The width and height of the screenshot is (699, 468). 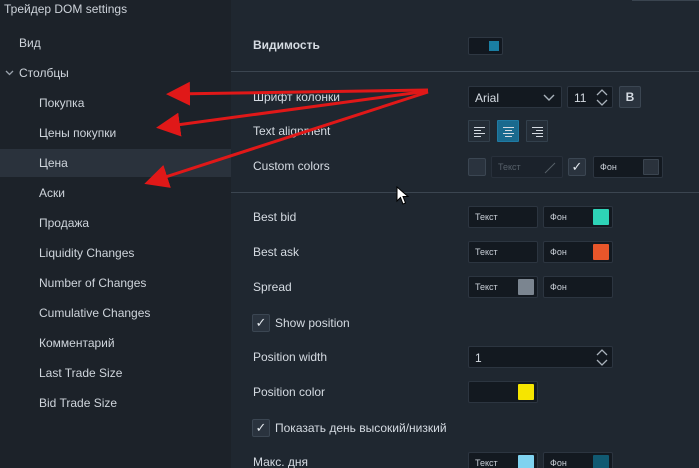 I want to click on annotation-arrows, so click(x=286, y=134).